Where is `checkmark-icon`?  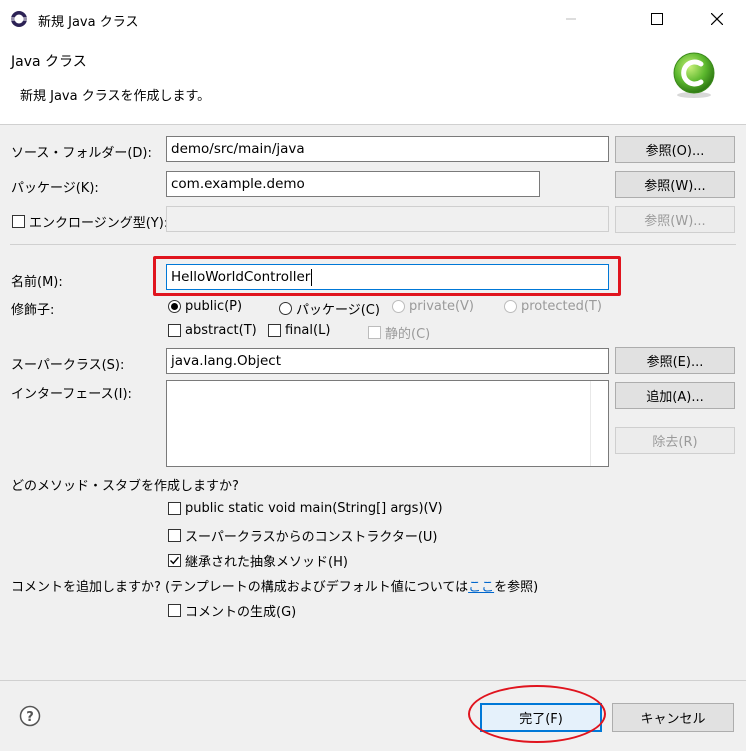
checkmark-icon is located at coordinates (175, 560).